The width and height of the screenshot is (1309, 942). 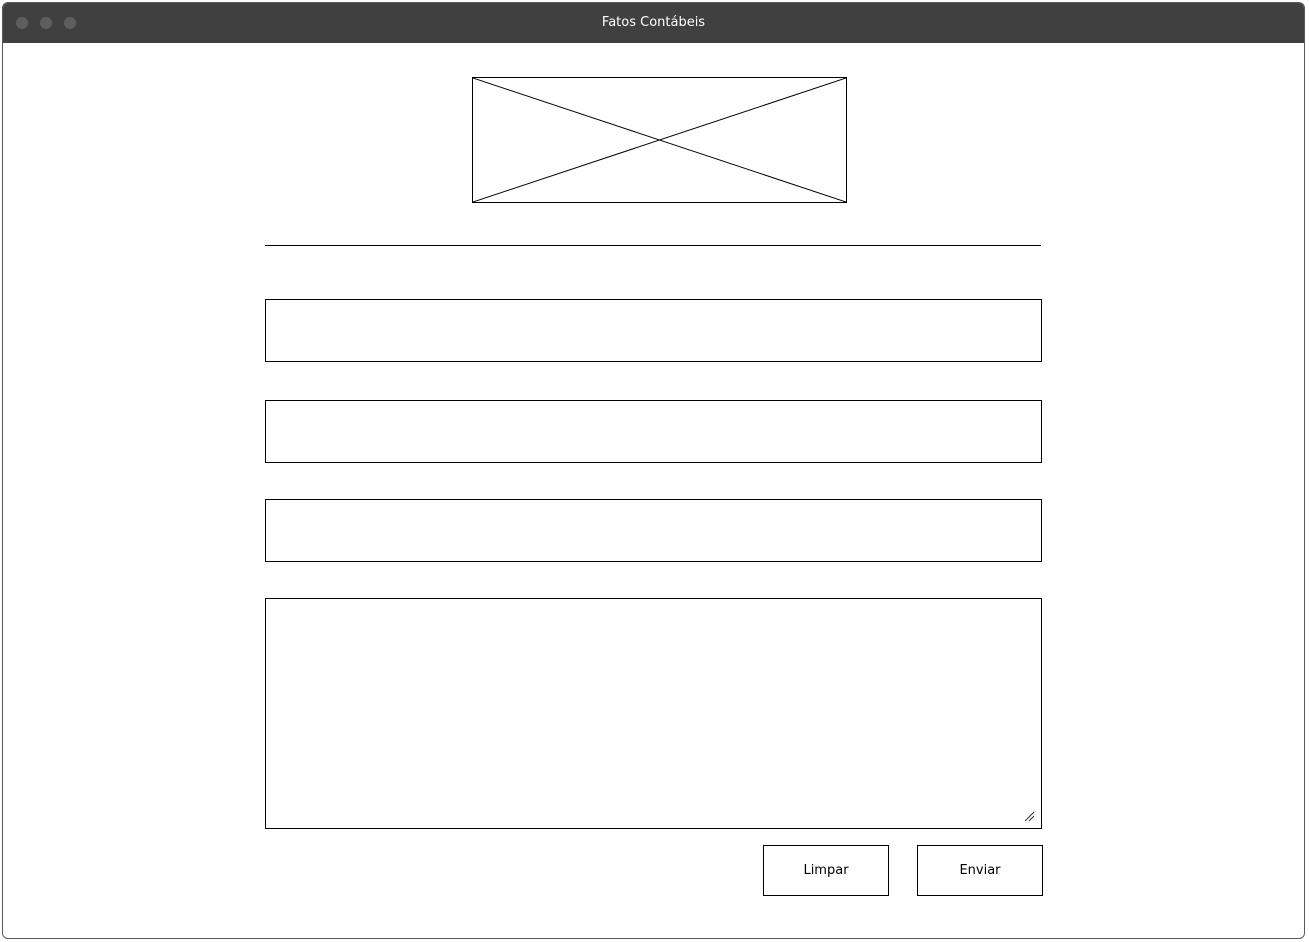 I want to click on send-button: Enviar, so click(x=980, y=870).